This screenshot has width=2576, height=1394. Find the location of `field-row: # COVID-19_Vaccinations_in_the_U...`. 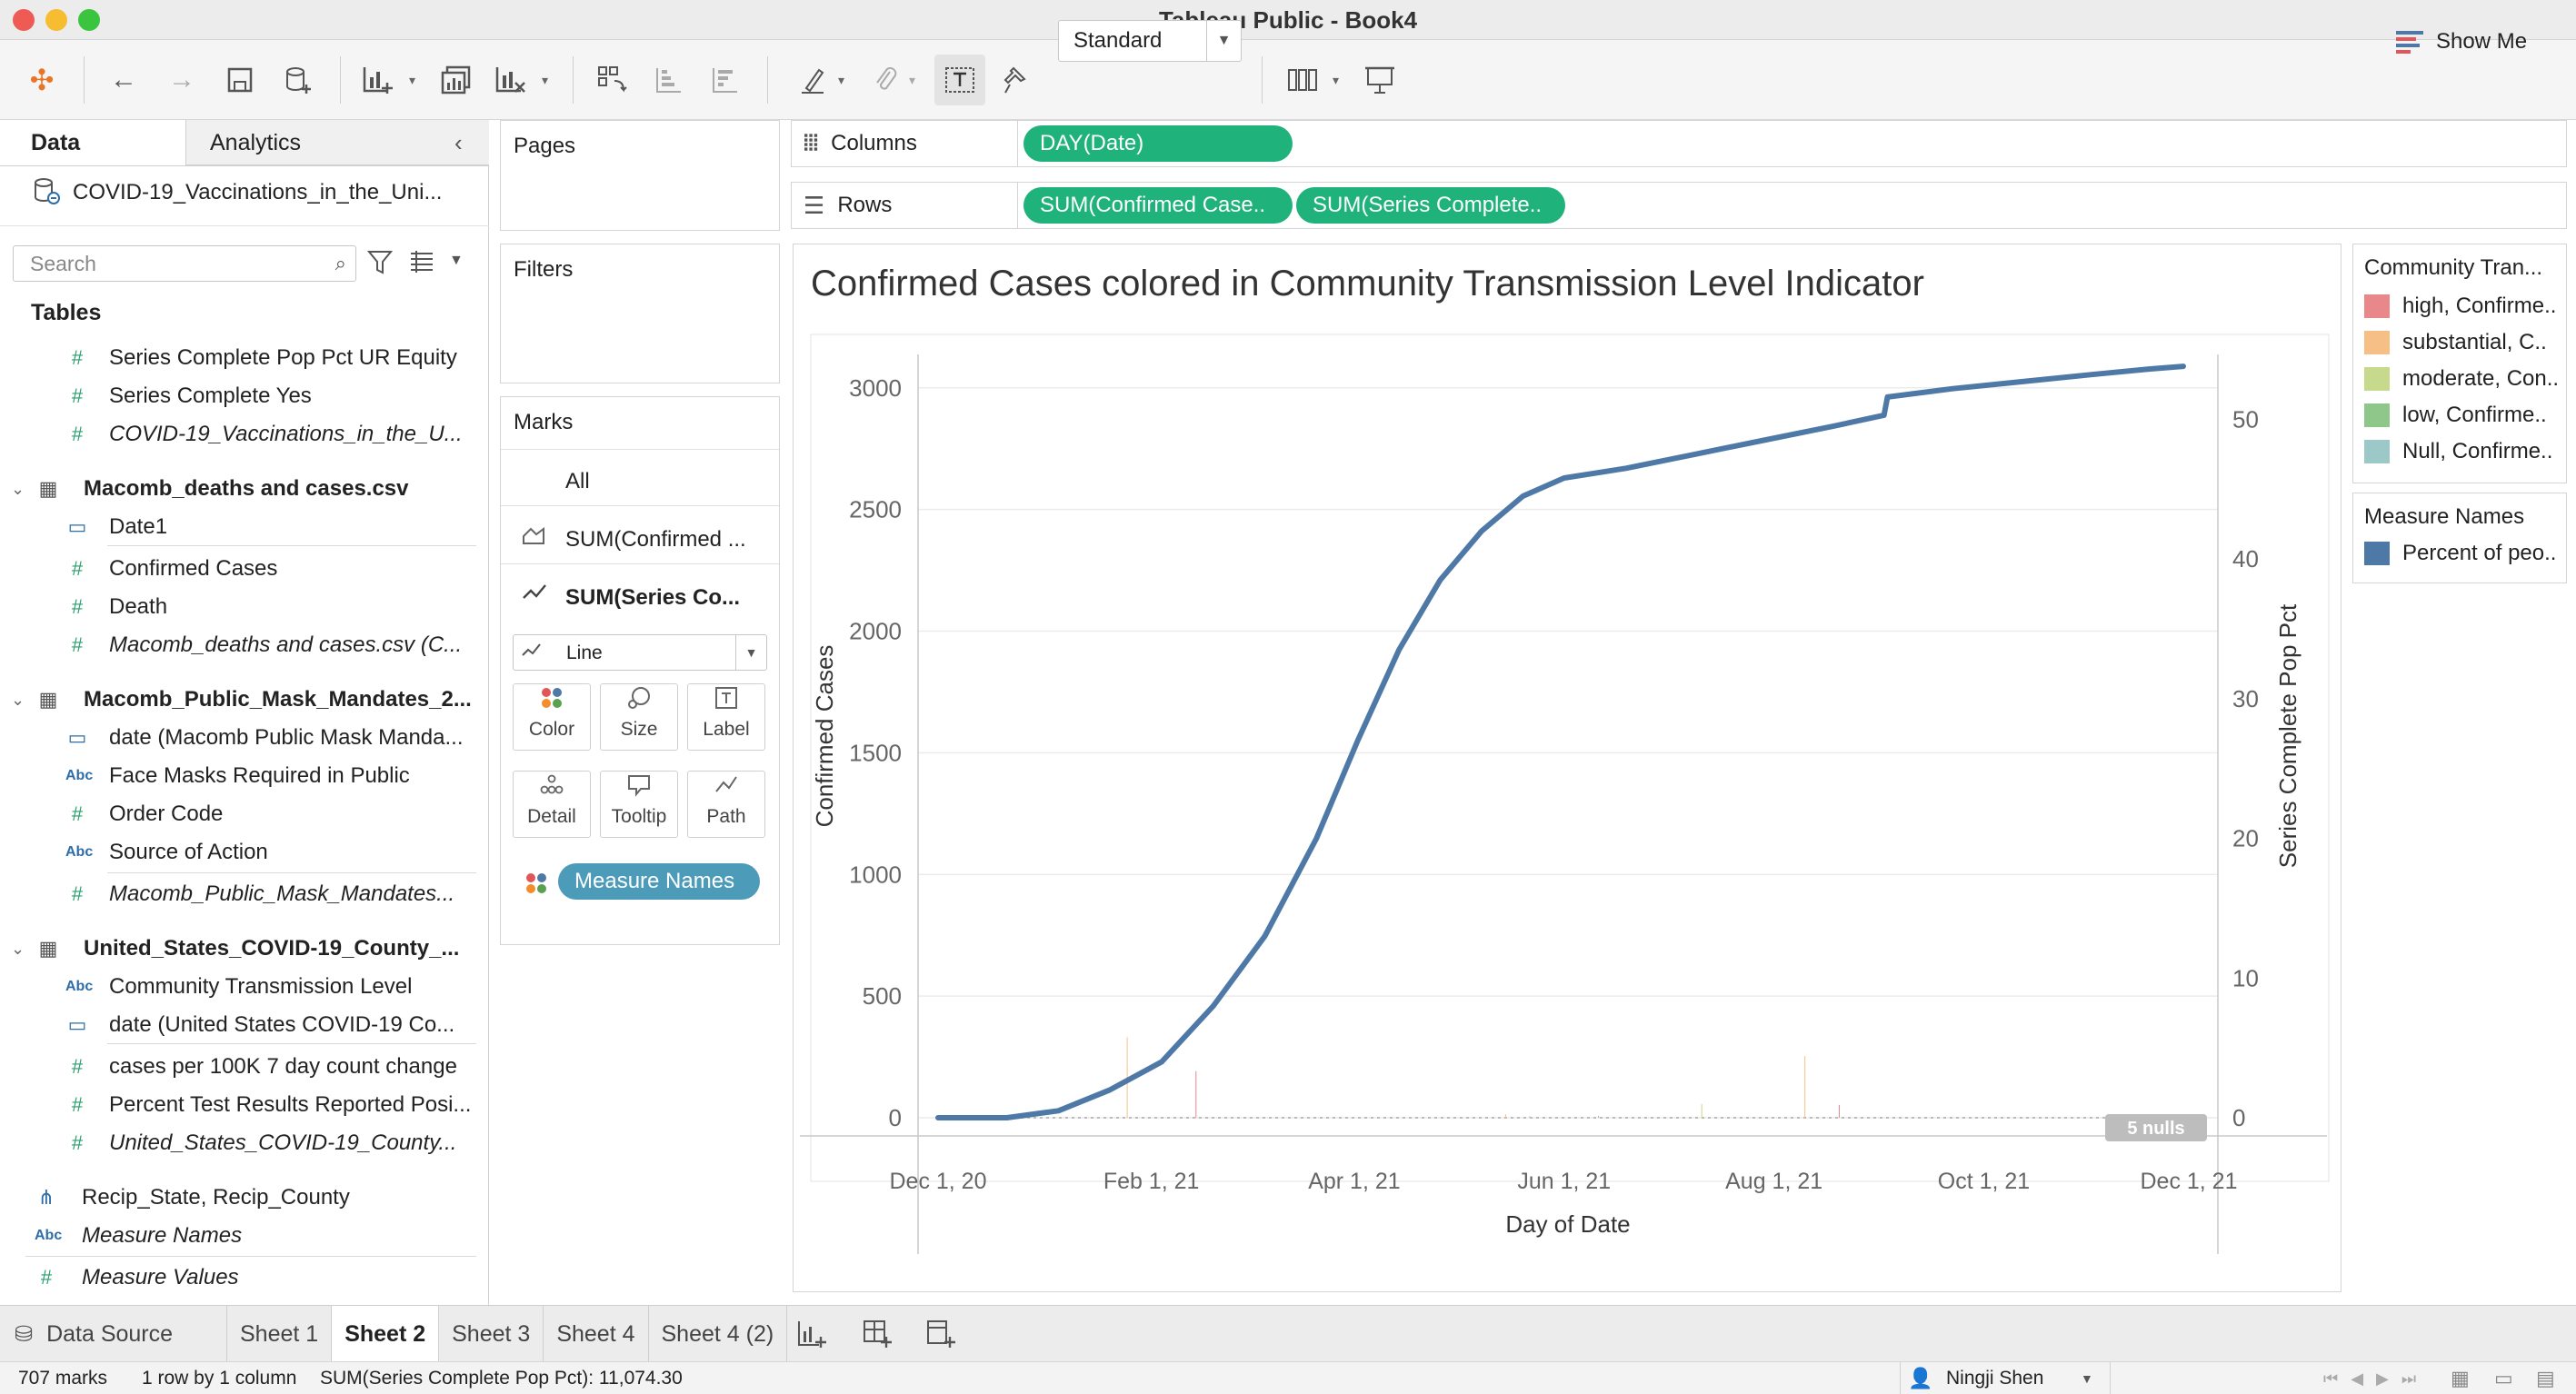

field-row: # COVID-19_Vaccinations_in_the_U... is located at coordinates (241, 434).